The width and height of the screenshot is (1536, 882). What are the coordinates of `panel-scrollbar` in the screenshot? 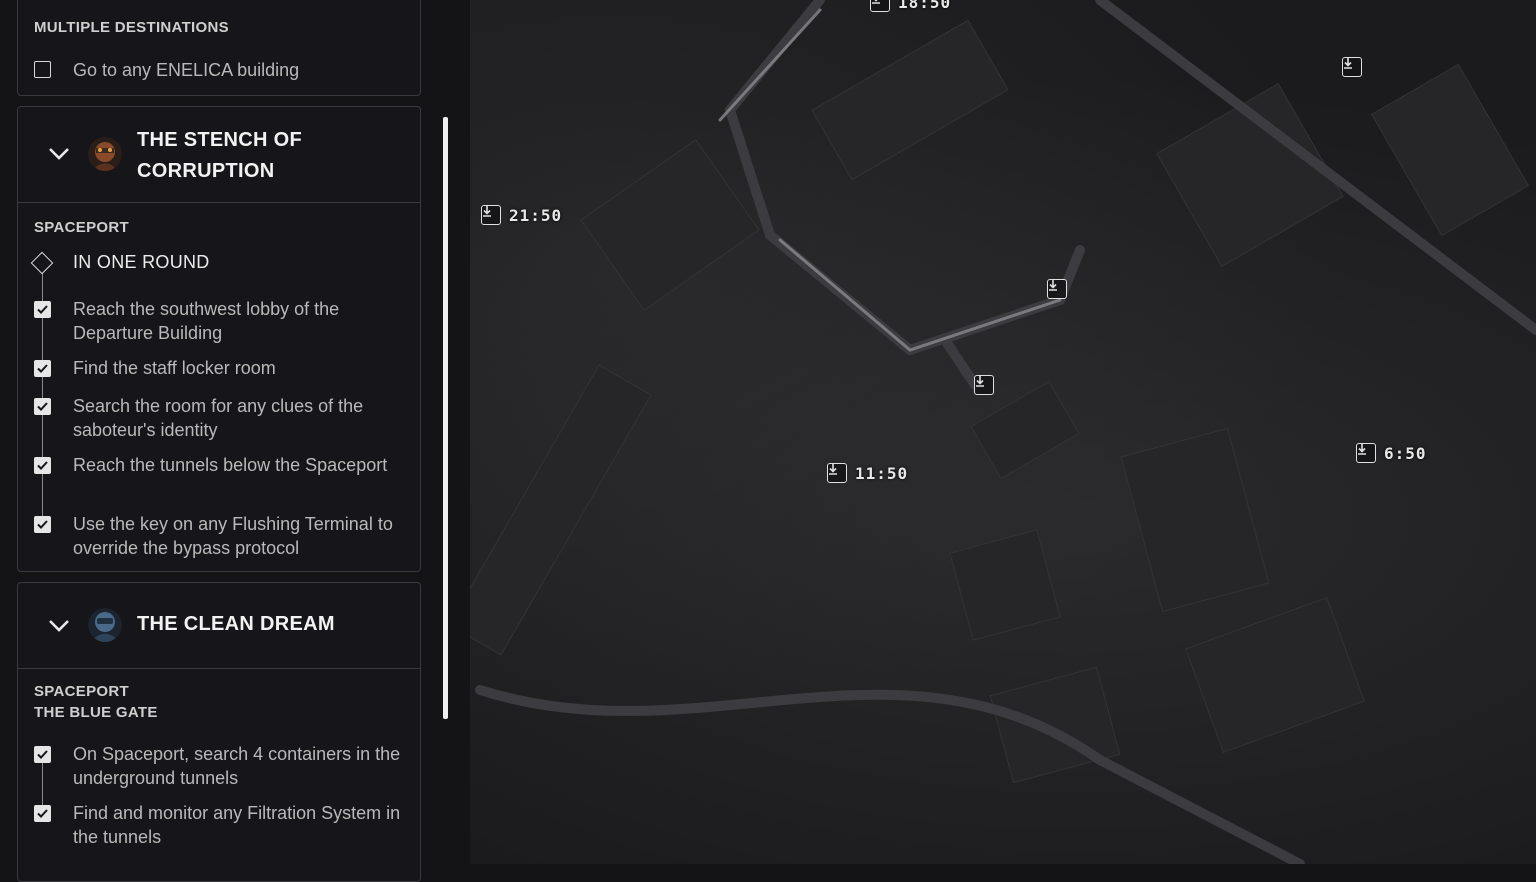 It's located at (445, 418).